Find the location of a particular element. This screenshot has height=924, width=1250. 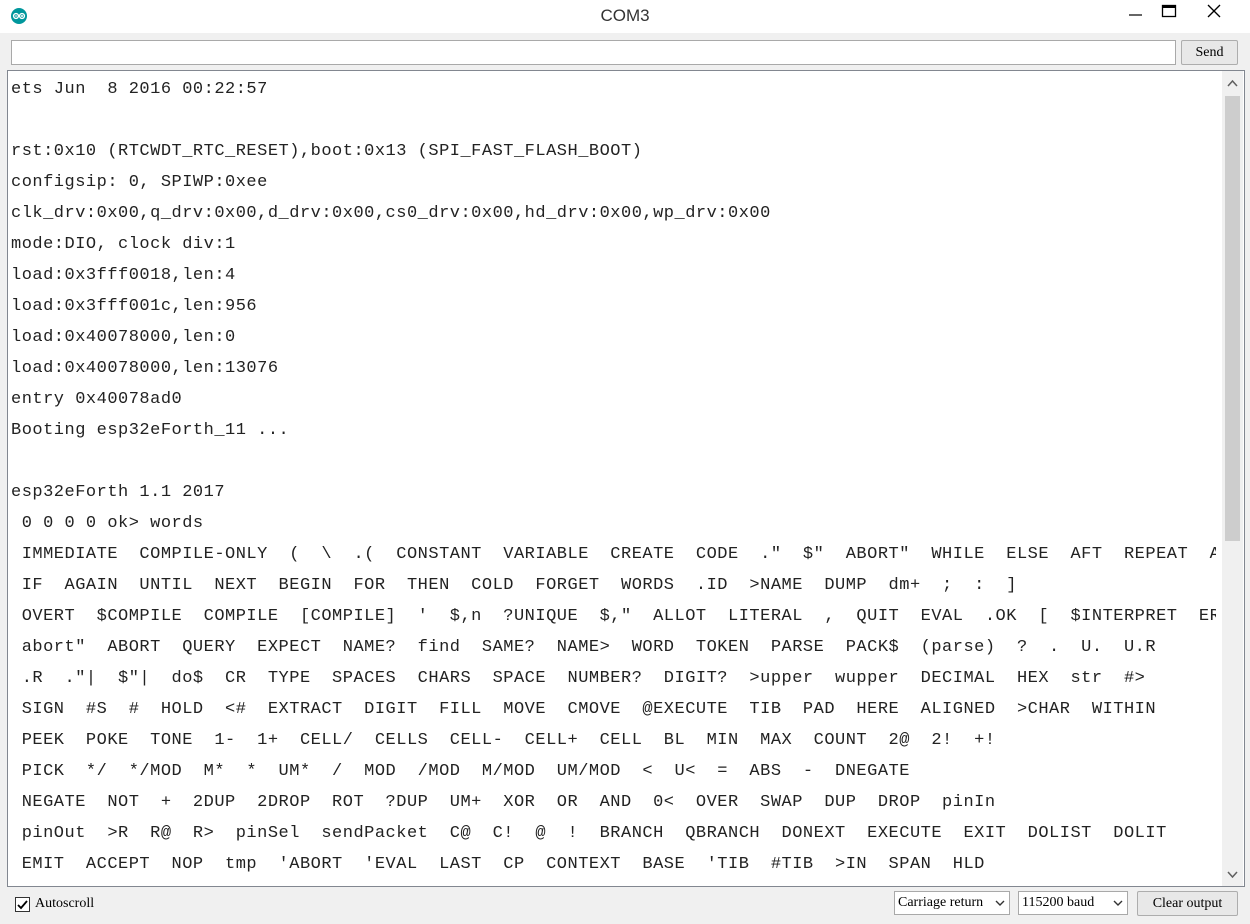

output-line: load:0x3fff0018,len:4 is located at coordinates (123, 275).